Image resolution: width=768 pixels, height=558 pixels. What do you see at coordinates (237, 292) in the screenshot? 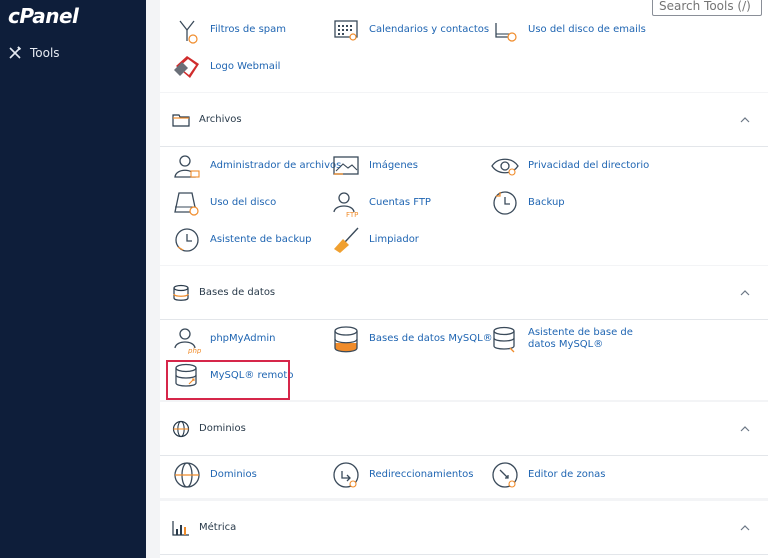
I see `panel-bases-title: Bases de datos` at bounding box center [237, 292].